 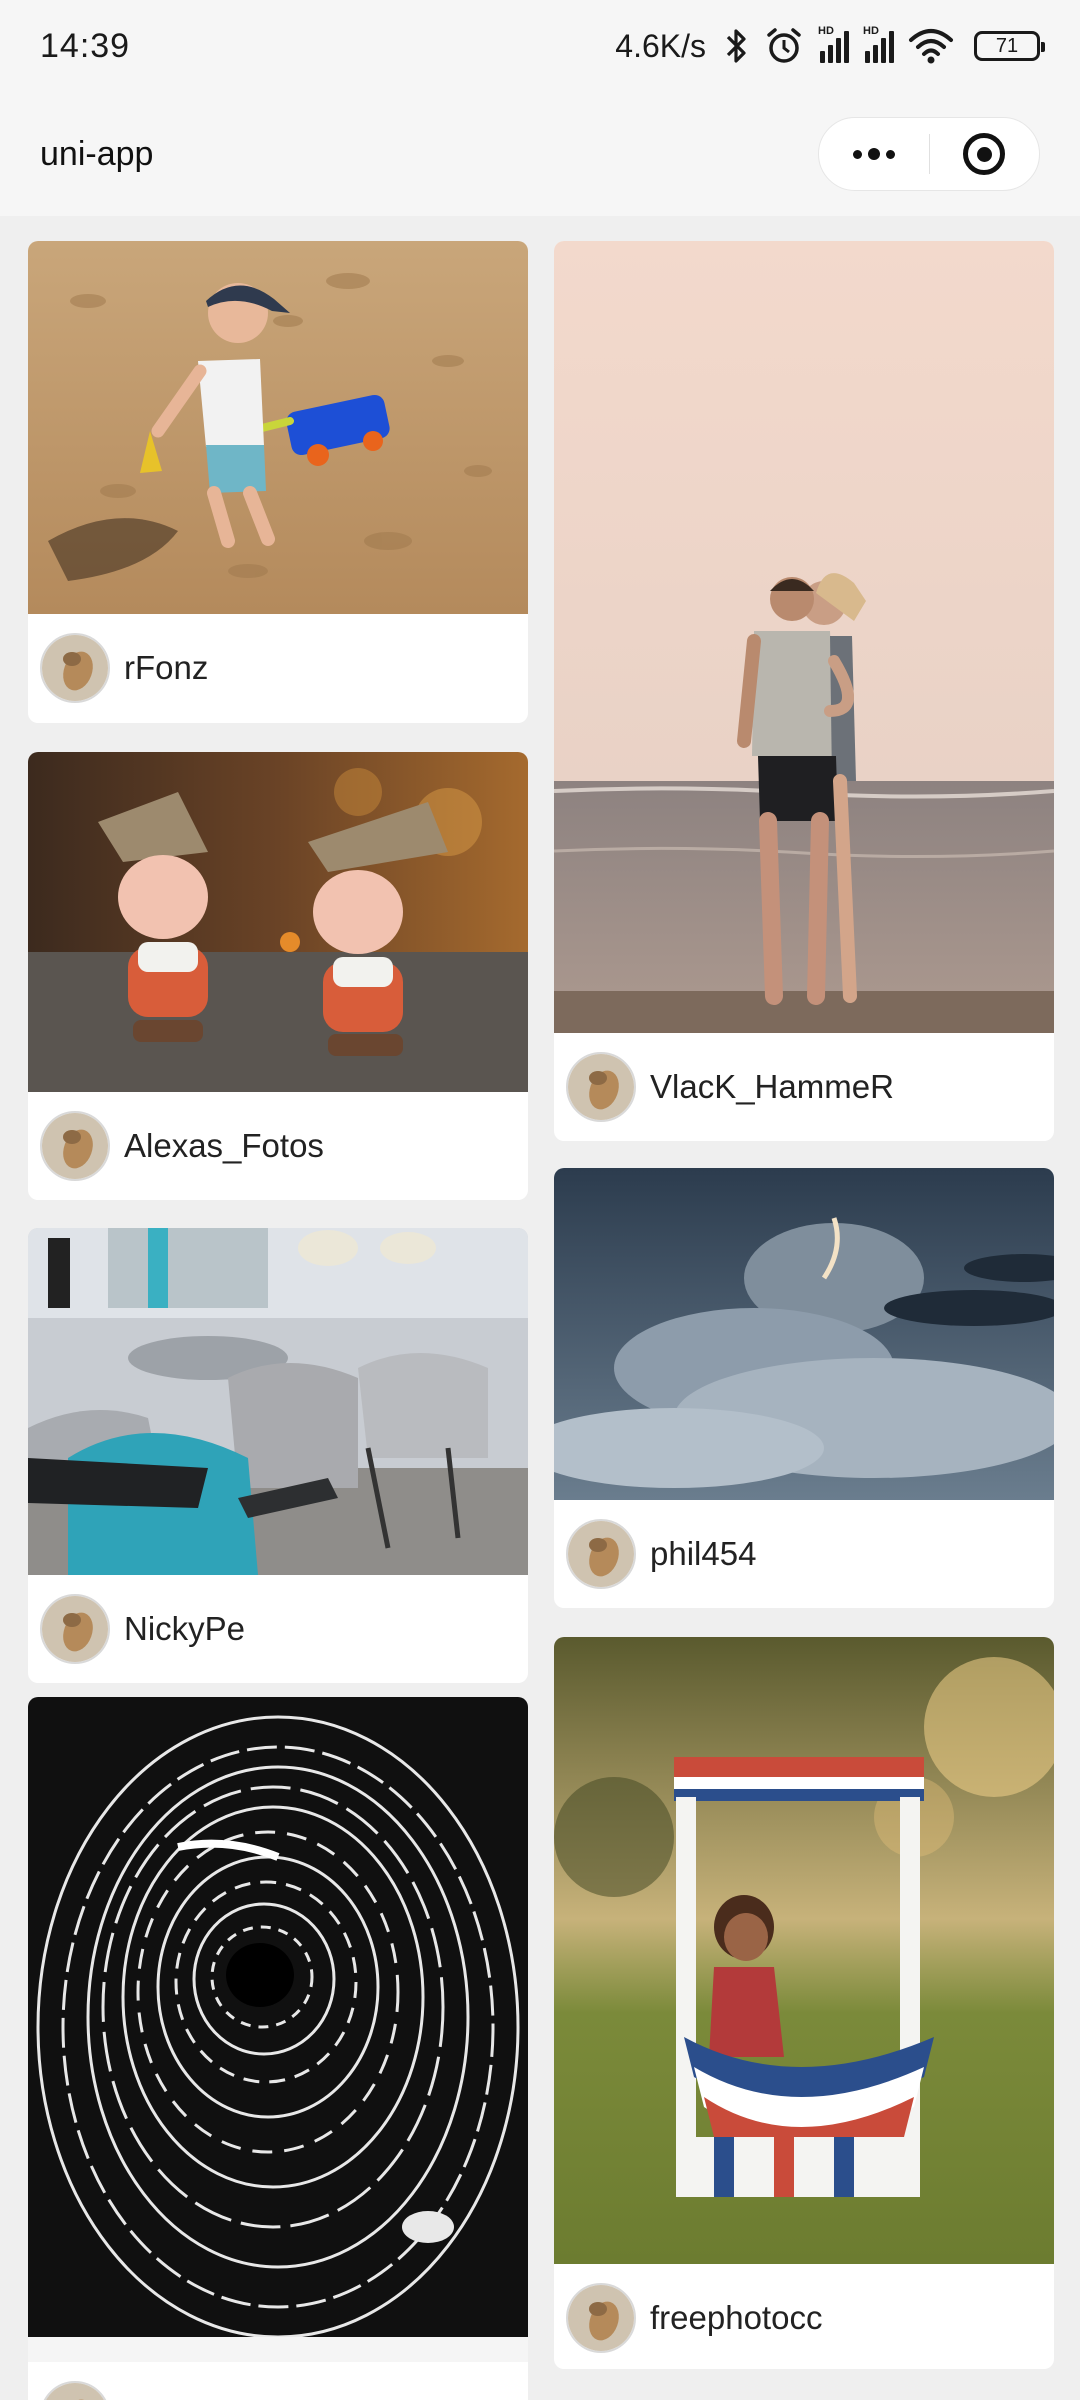 What do you see at coordinates (184, 1629) in the screenshot?
I see `author-name: NickyPe` at bounding box center [184, 1629].